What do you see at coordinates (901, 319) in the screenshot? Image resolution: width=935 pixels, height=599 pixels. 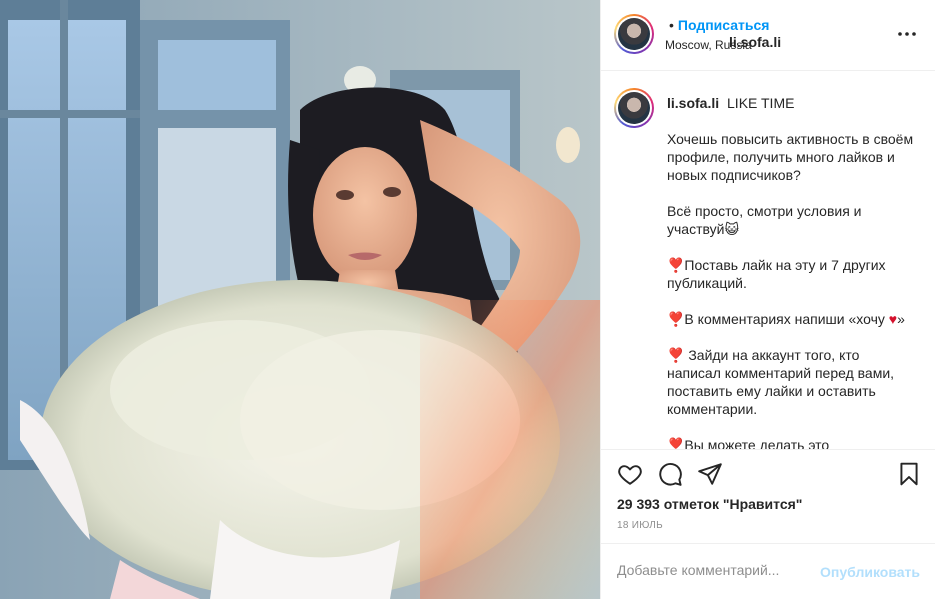 I see `caption-quote-close: »` at bounding box center [901, 319].